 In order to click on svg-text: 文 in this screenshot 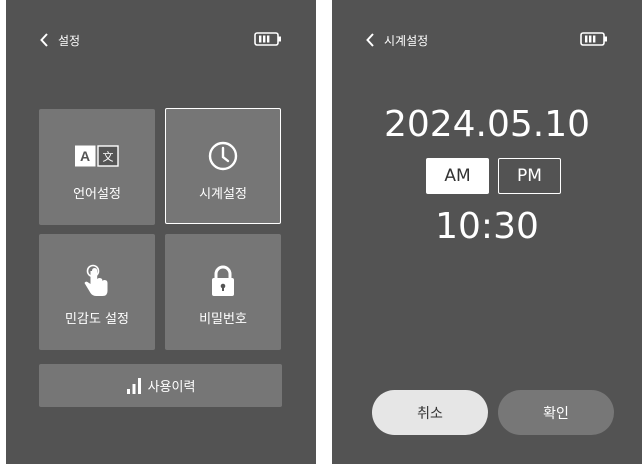, I will do `click(108, 157)`.